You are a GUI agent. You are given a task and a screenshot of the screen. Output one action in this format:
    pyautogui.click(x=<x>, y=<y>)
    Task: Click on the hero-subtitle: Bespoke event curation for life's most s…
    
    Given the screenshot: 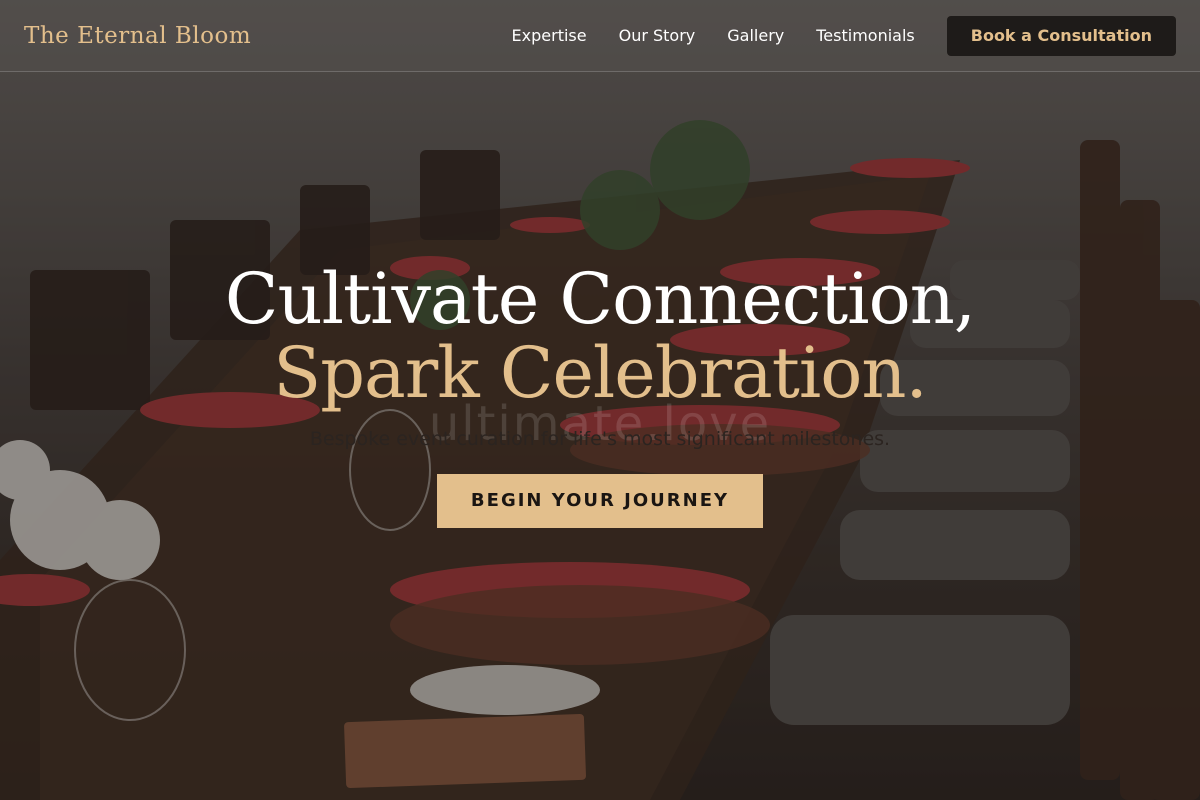 What is the action you would take?
    pyautogui.click(x=600, y=439)
    